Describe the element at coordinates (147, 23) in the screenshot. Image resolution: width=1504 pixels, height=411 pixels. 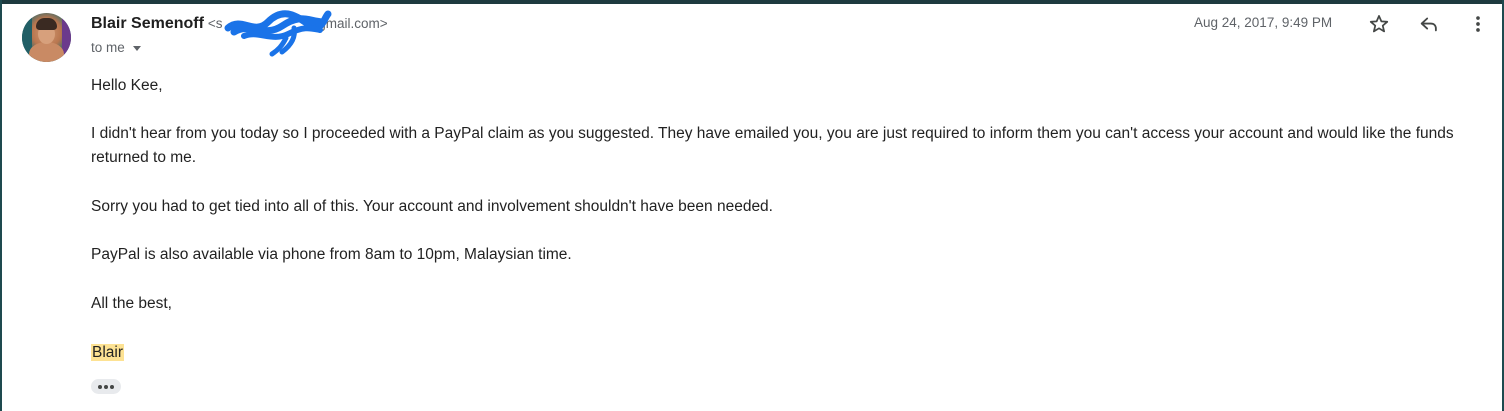
I see `sender-name: Blair Semenoff` at that location.